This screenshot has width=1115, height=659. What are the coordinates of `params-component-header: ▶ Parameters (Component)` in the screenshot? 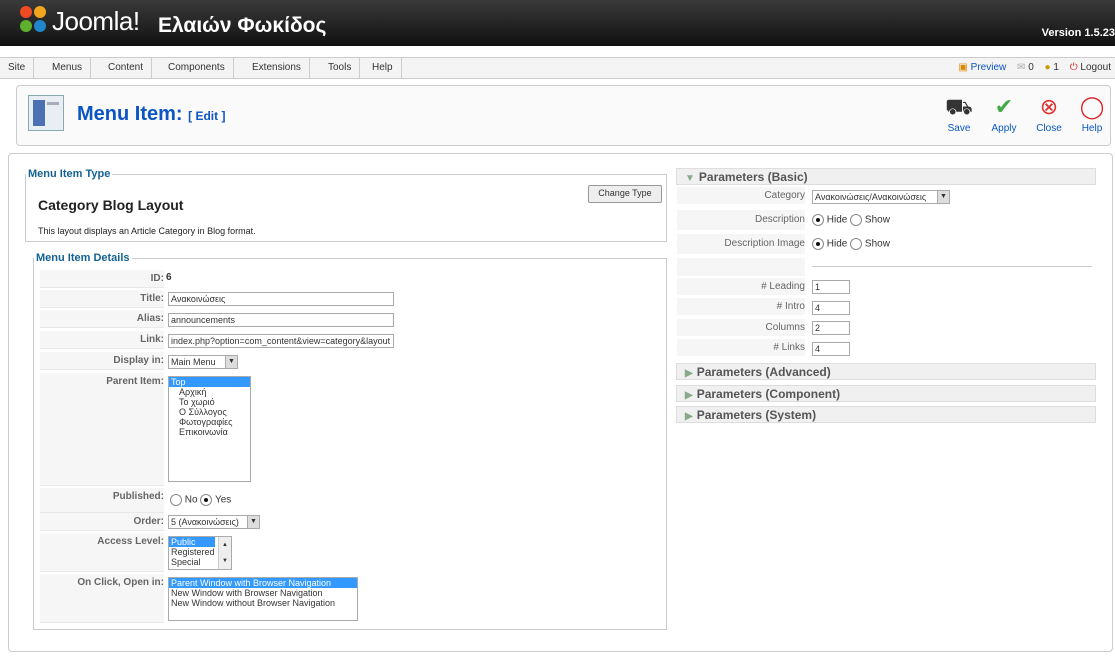 It's located at (886, 393).